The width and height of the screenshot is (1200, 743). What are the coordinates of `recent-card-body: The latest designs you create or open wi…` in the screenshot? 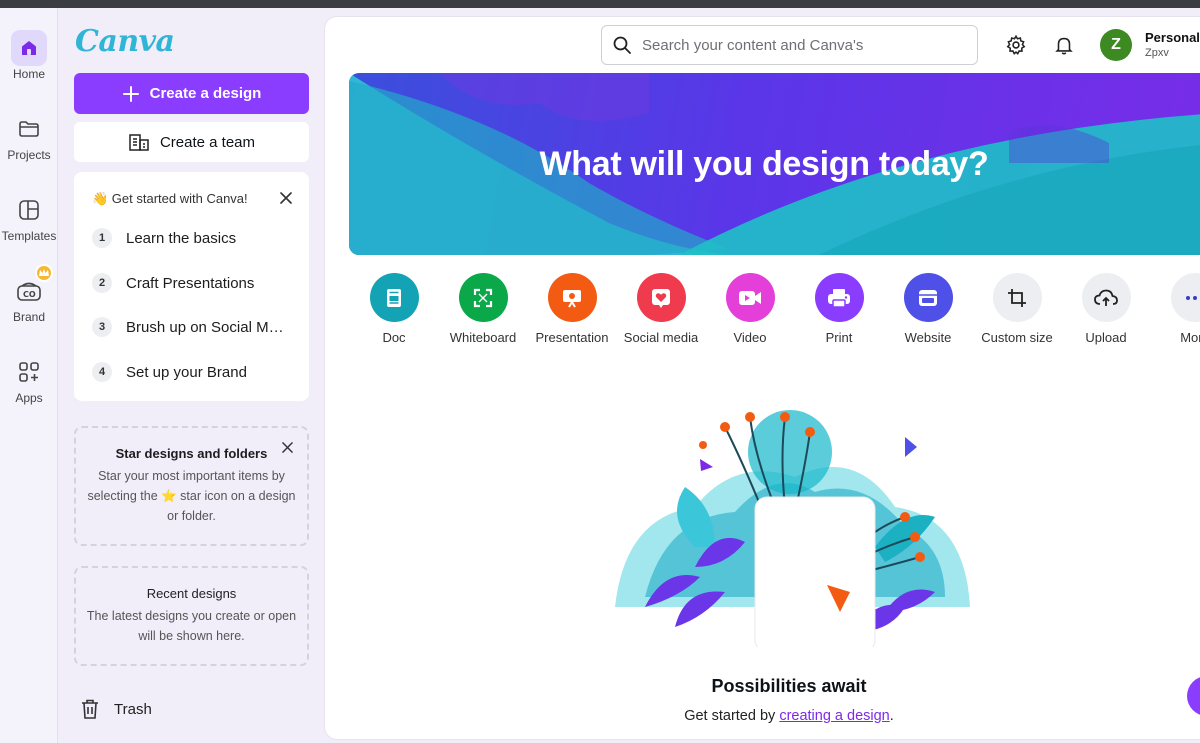 It's located at (191, 626).